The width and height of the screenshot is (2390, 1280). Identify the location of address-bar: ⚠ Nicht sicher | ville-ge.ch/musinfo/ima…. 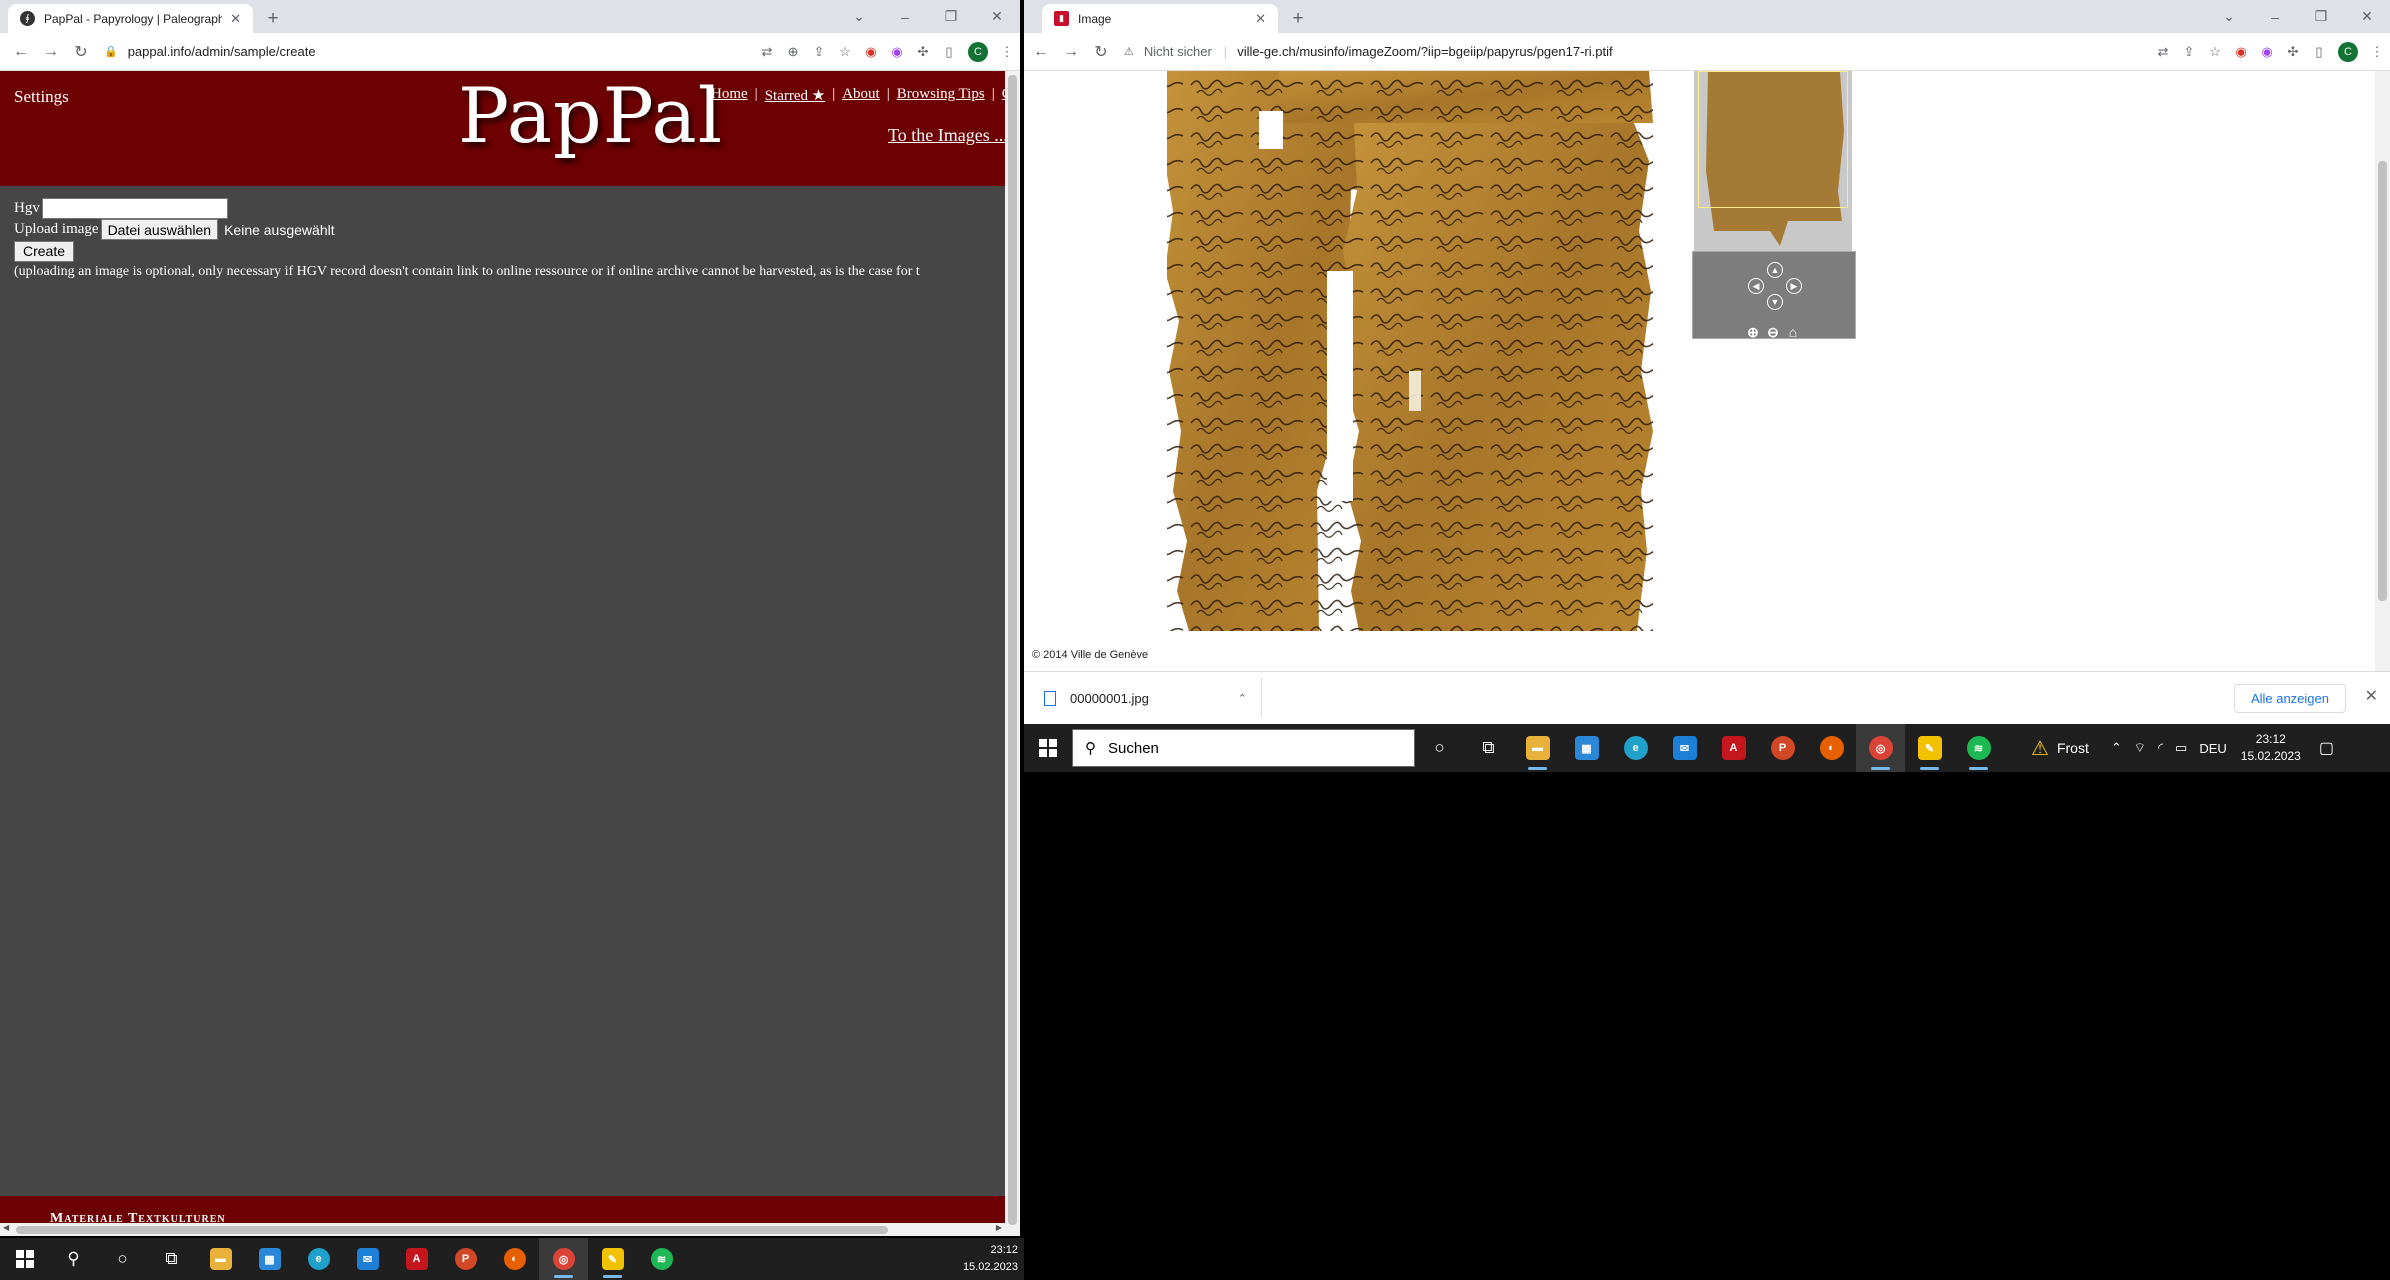
(1633, 52).